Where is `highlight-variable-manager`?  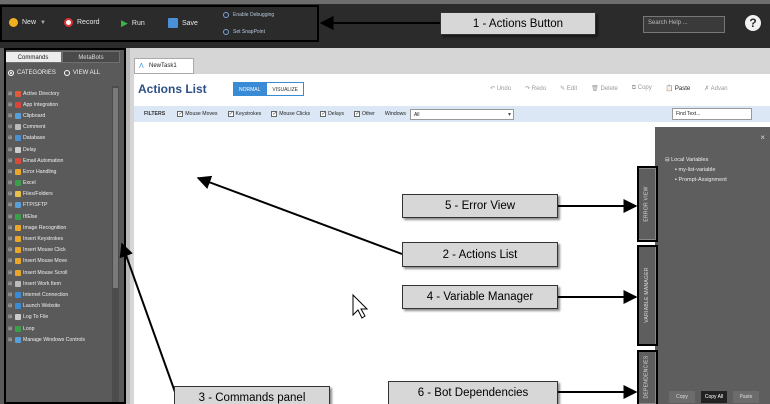
highlight-variable-manager is located at coordinates (647, 295).